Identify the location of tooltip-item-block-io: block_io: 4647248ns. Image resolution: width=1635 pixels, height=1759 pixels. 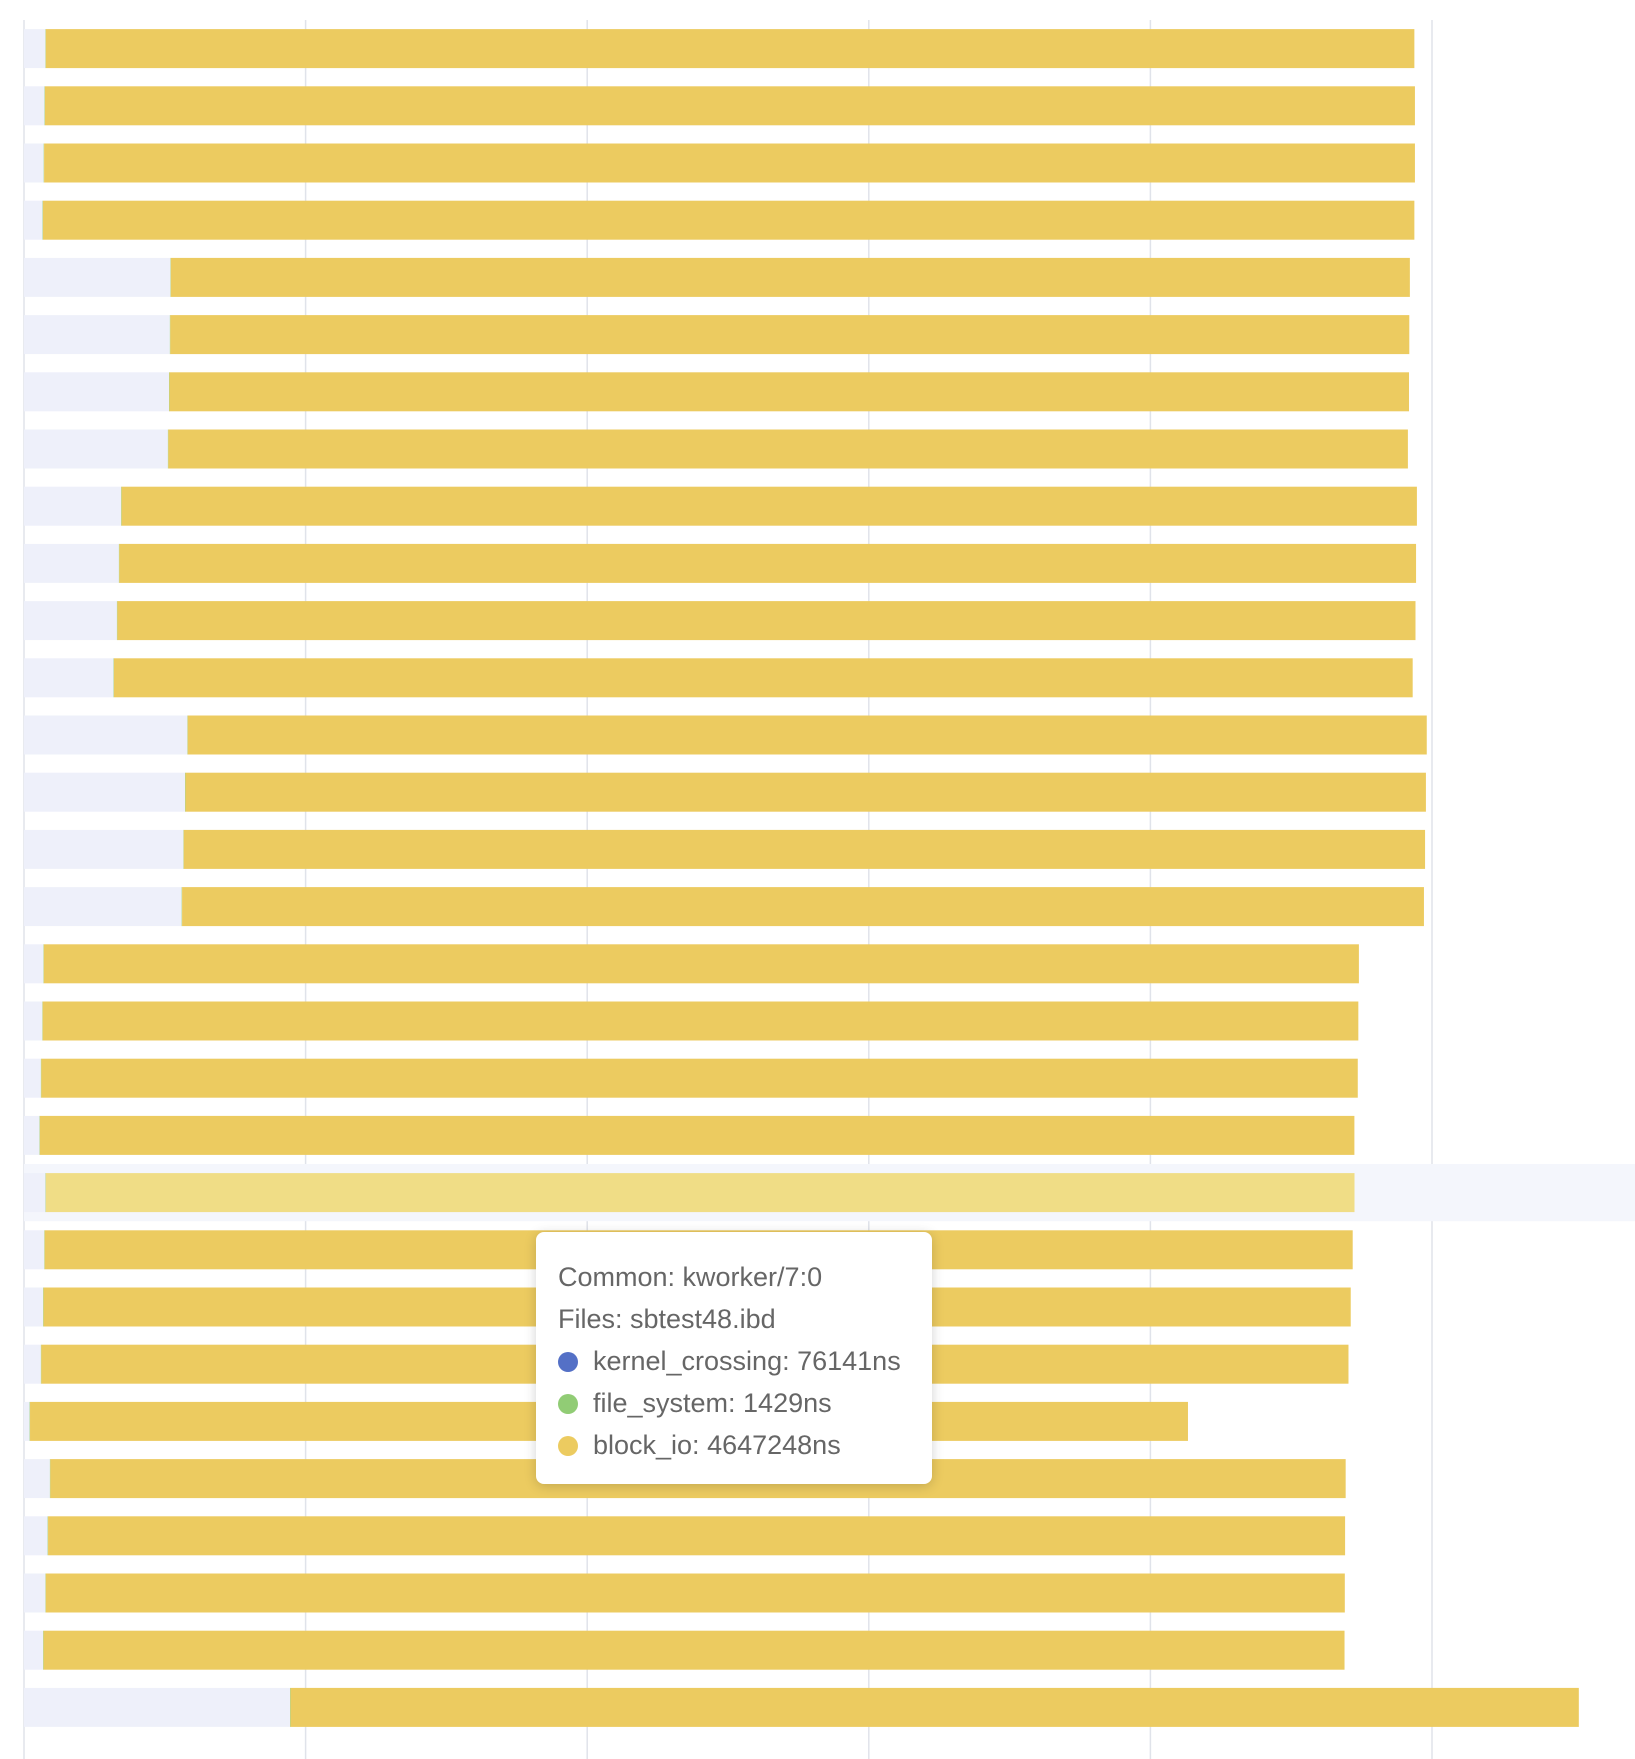
(734, 1445).